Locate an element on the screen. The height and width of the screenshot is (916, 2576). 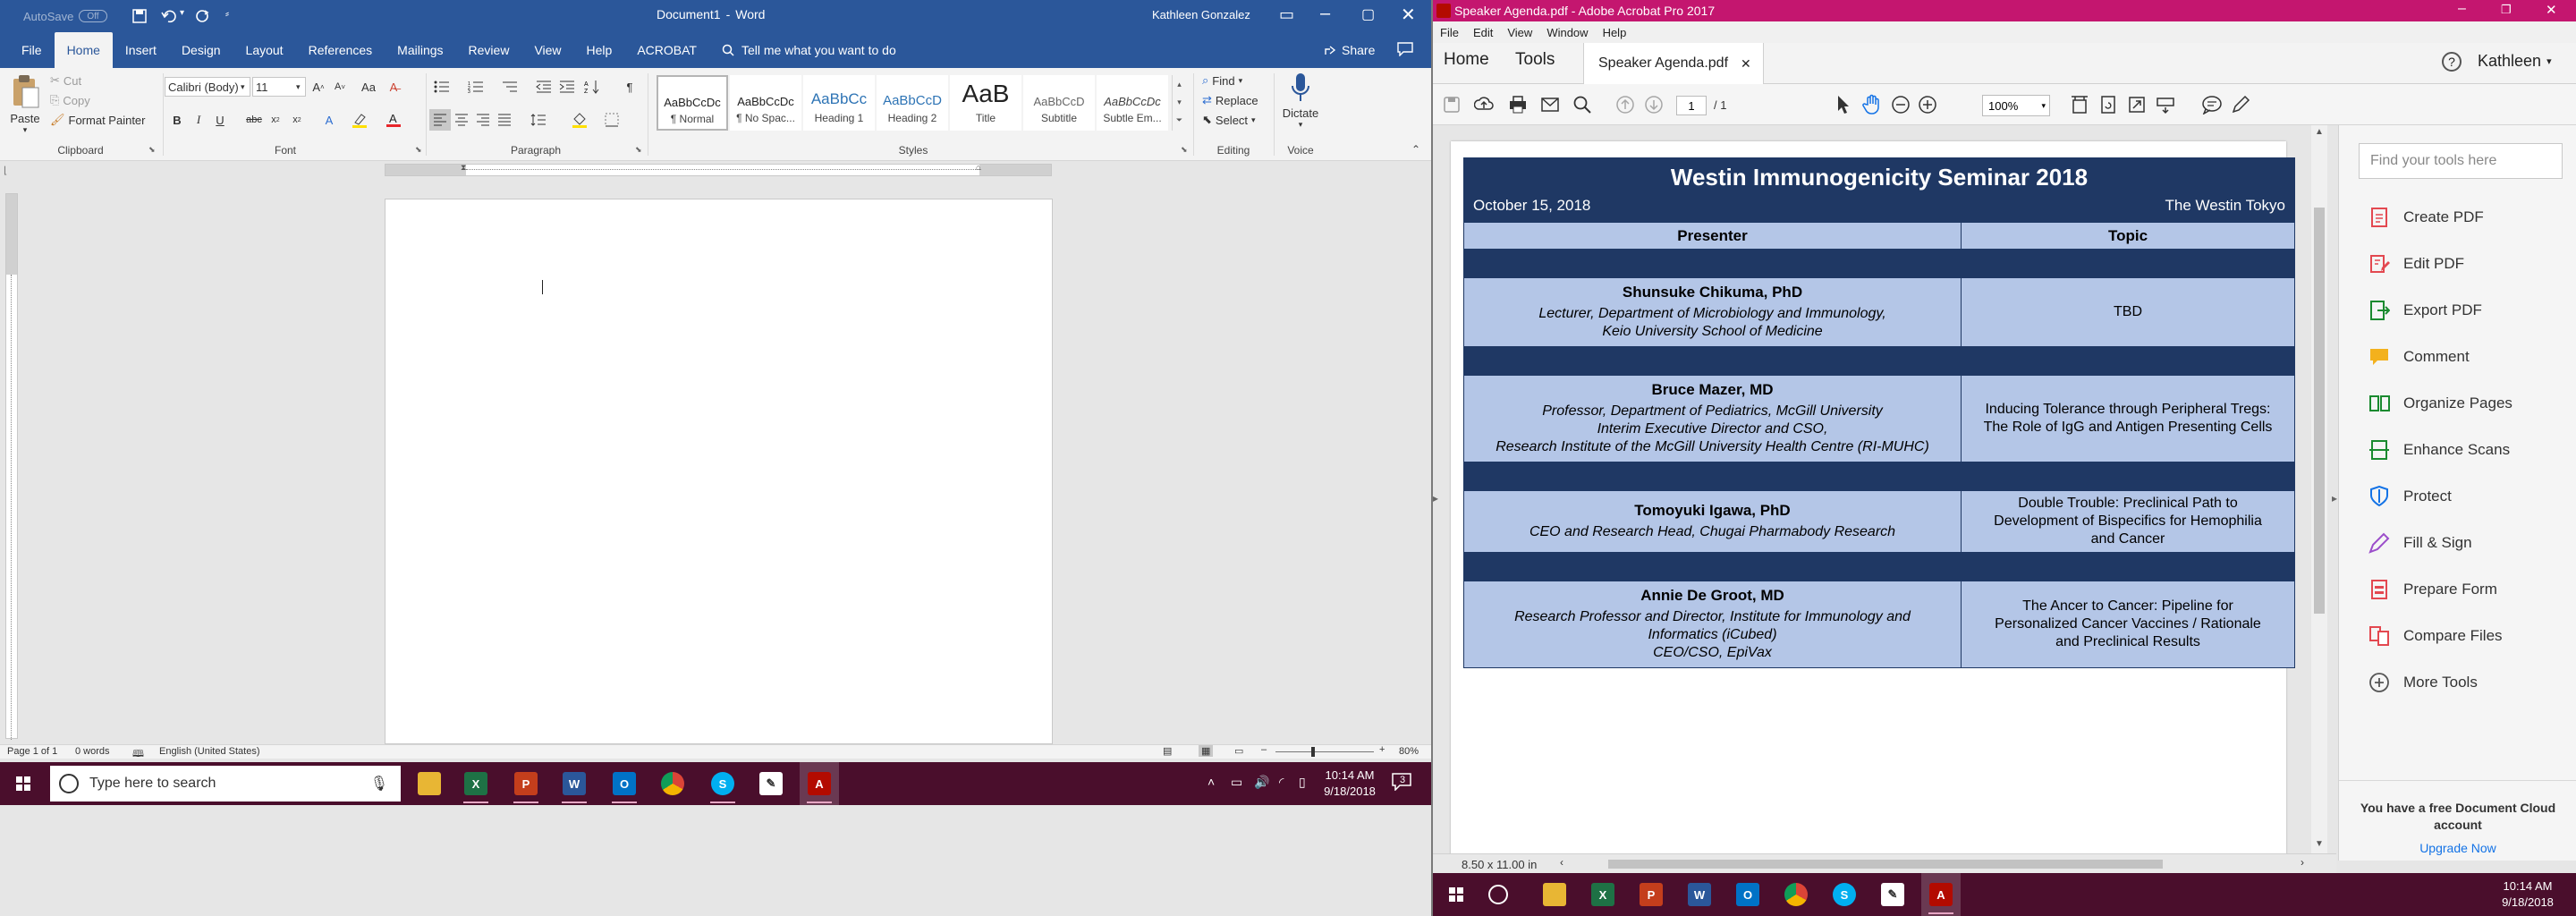
minimize-icon: – is located at coordinates (1325, 14).